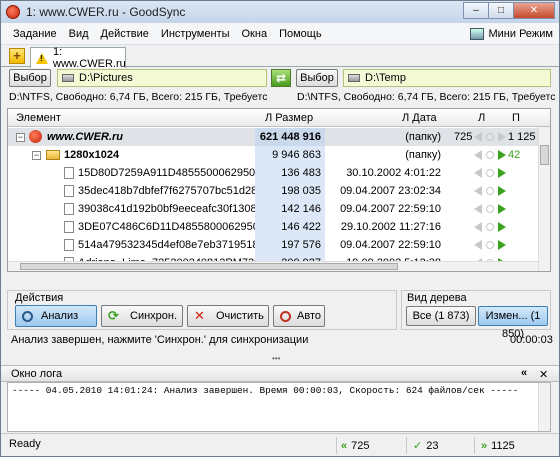 This screenshot has width=560, height=457. Describe the element at coordinates (503, 445) in the screenshot. I see `right-count-value: 1125` at that location.